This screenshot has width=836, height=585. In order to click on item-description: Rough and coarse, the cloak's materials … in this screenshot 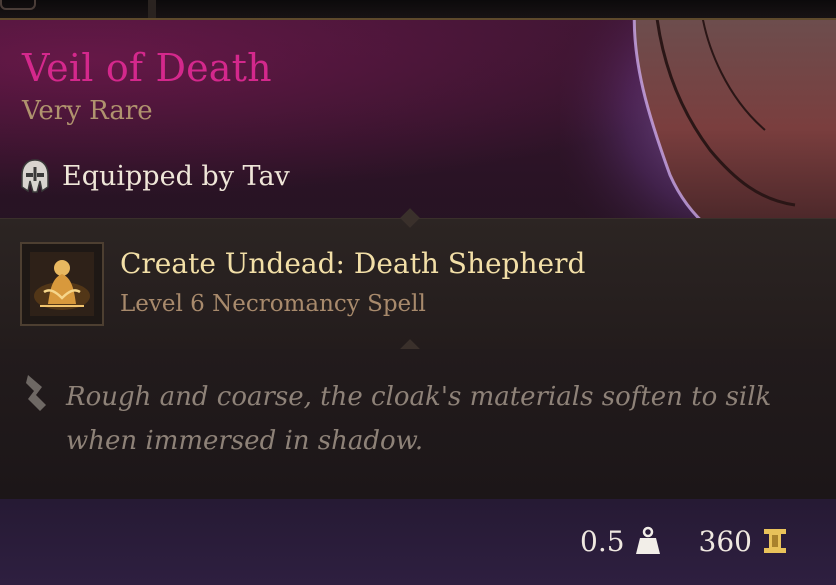, I will do `click(419, 419)`.